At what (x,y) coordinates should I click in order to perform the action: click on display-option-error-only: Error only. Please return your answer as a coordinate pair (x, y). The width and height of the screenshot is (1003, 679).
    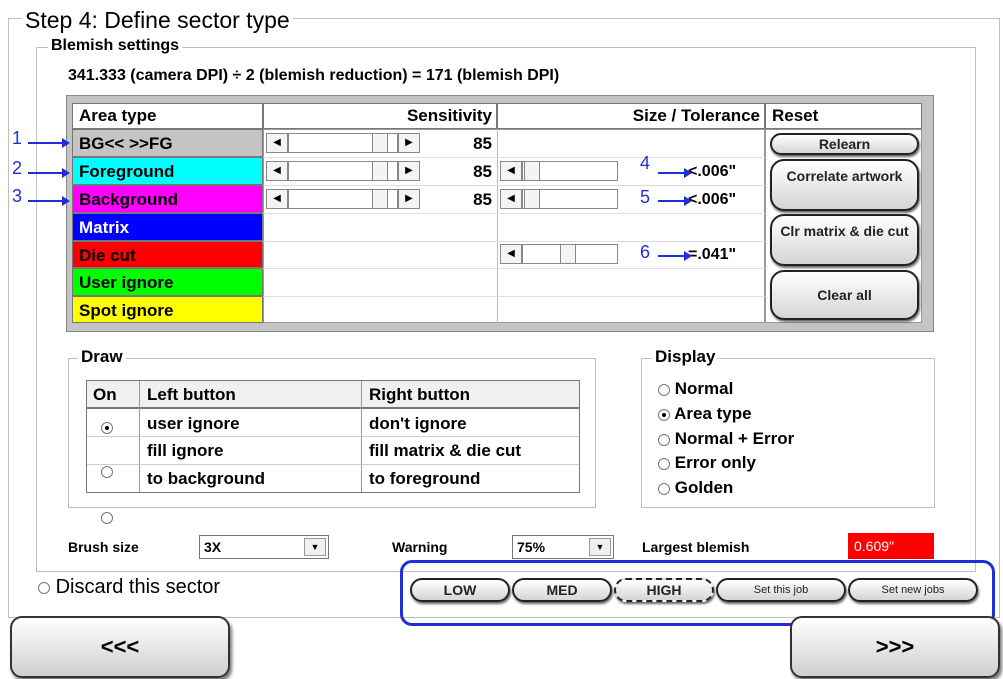
    Looking at the image, I should click on (707, 463).